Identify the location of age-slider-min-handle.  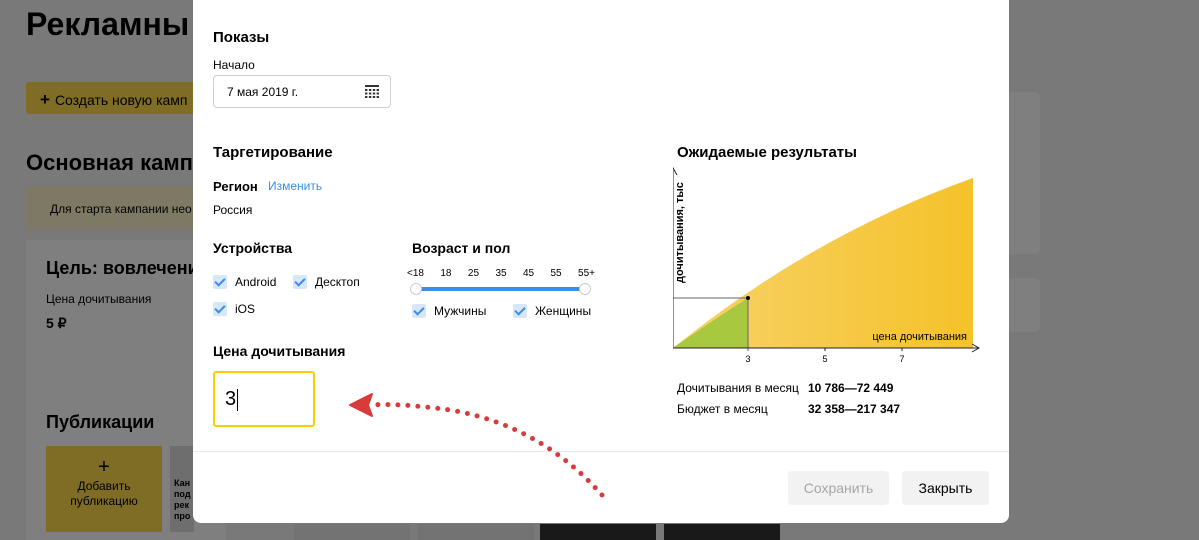
(416, 289).